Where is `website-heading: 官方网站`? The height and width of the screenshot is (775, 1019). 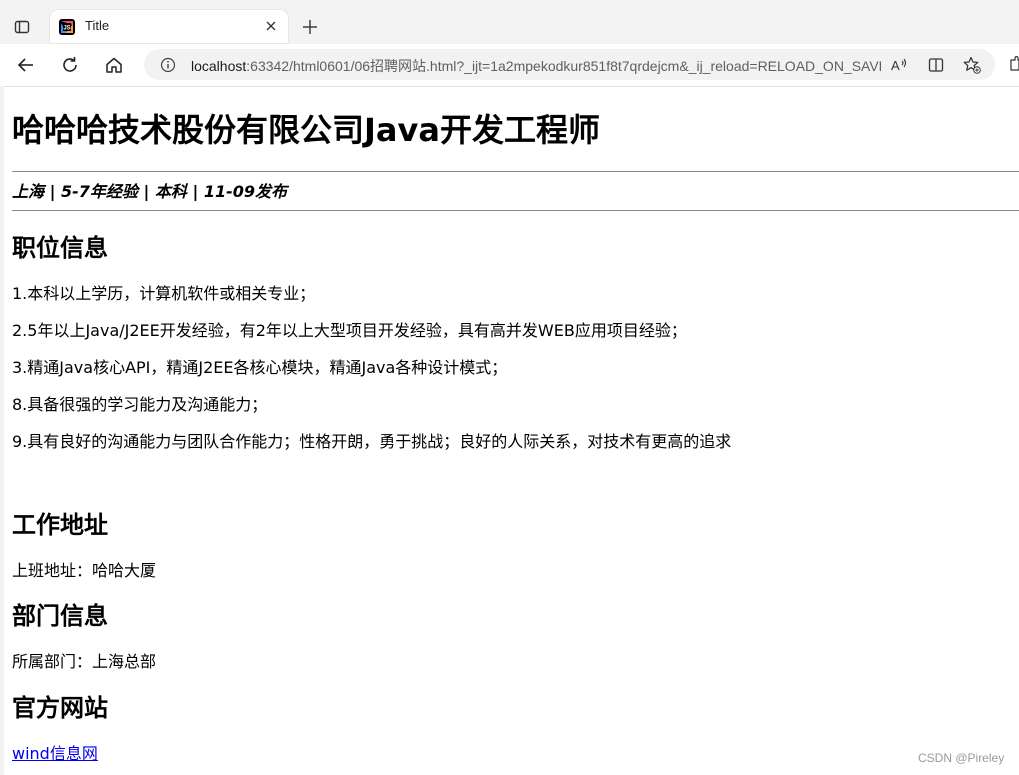 website-heading: 官方网站 is located at coordinates (60, 708).